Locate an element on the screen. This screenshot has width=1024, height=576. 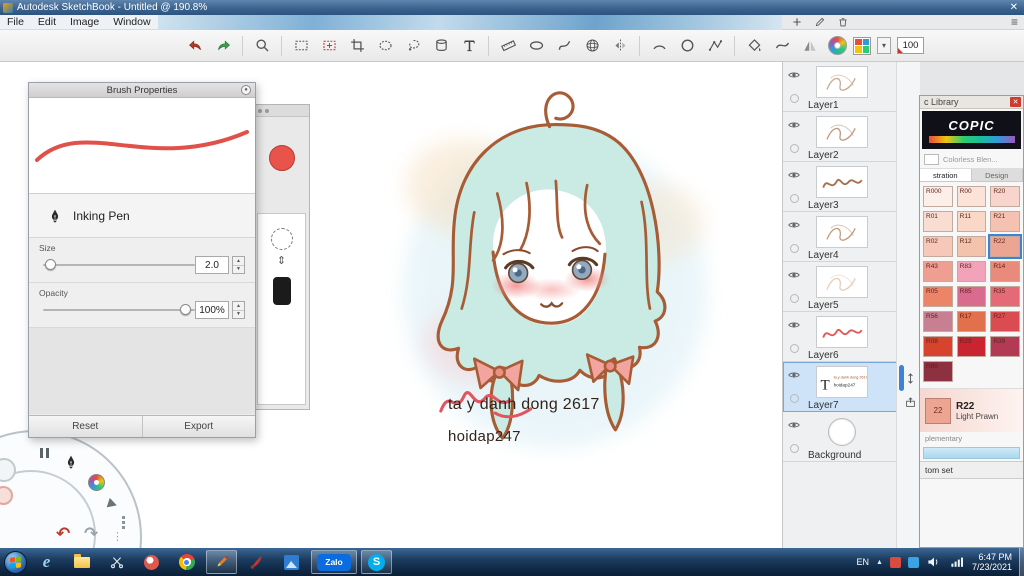
tab-design: Design is located at coordinates (997, 175).